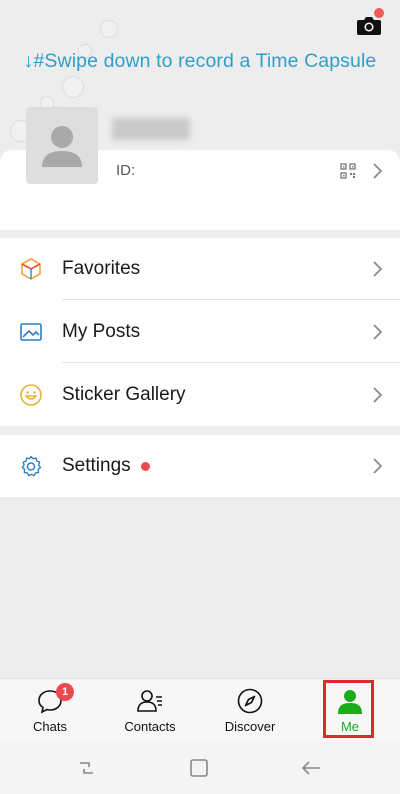 The height and width of the screenshot is (794, 400). I want to click on tab-label: Contacts, so click(150, 726).